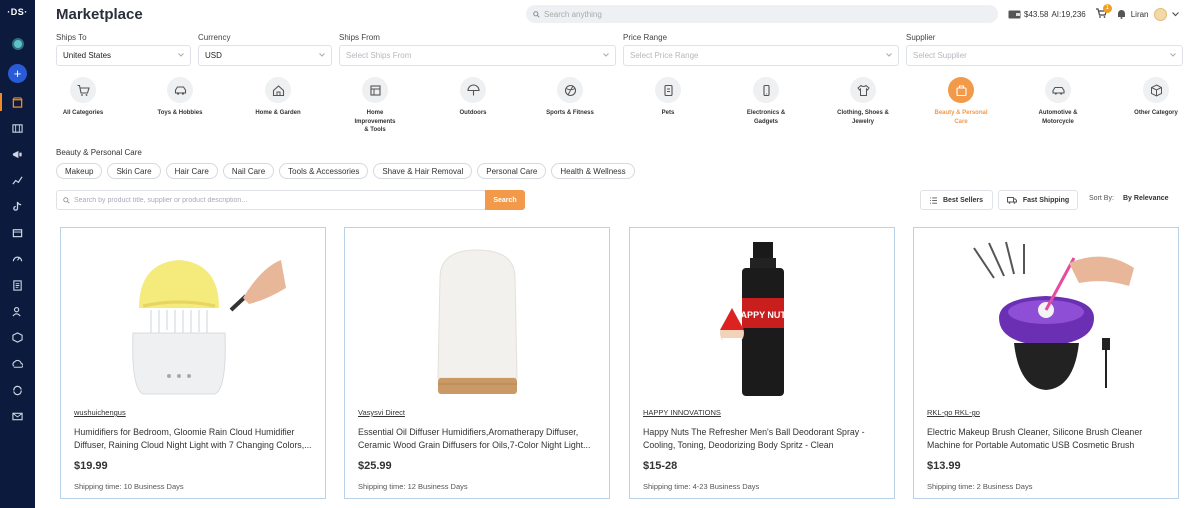  Describe the element at coordinates (375, 106) in the screenshot. I see `category-home-improvements: Home Improvements & Tools` at that location.